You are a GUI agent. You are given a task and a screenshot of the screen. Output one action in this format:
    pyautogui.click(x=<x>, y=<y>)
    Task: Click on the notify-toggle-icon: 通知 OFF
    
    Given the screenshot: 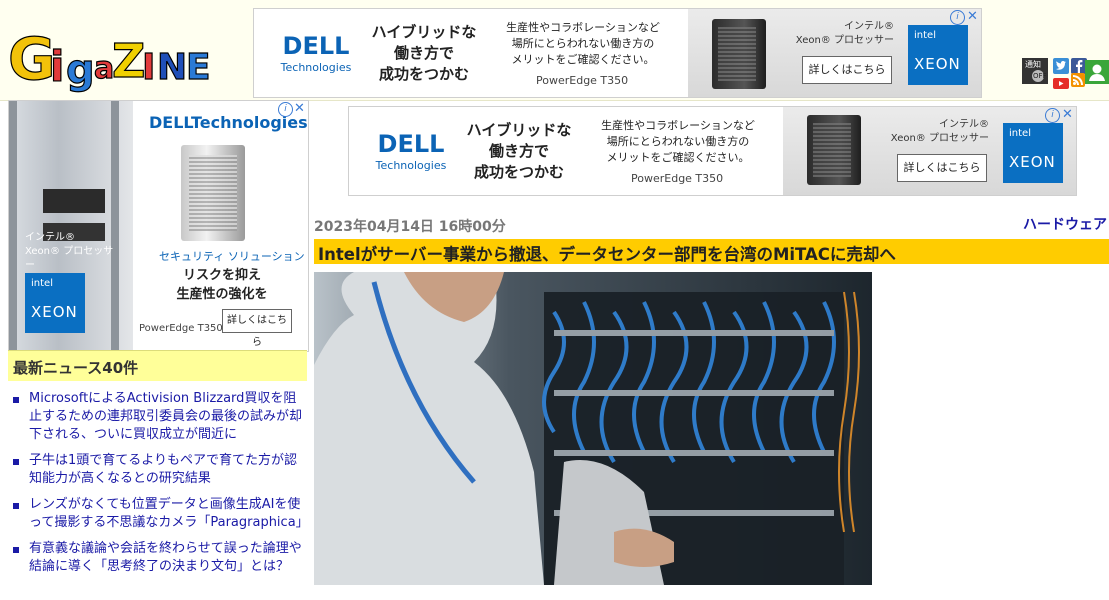 What is the action you would take?
    pyautogui.click(x=1035, y=71)
    